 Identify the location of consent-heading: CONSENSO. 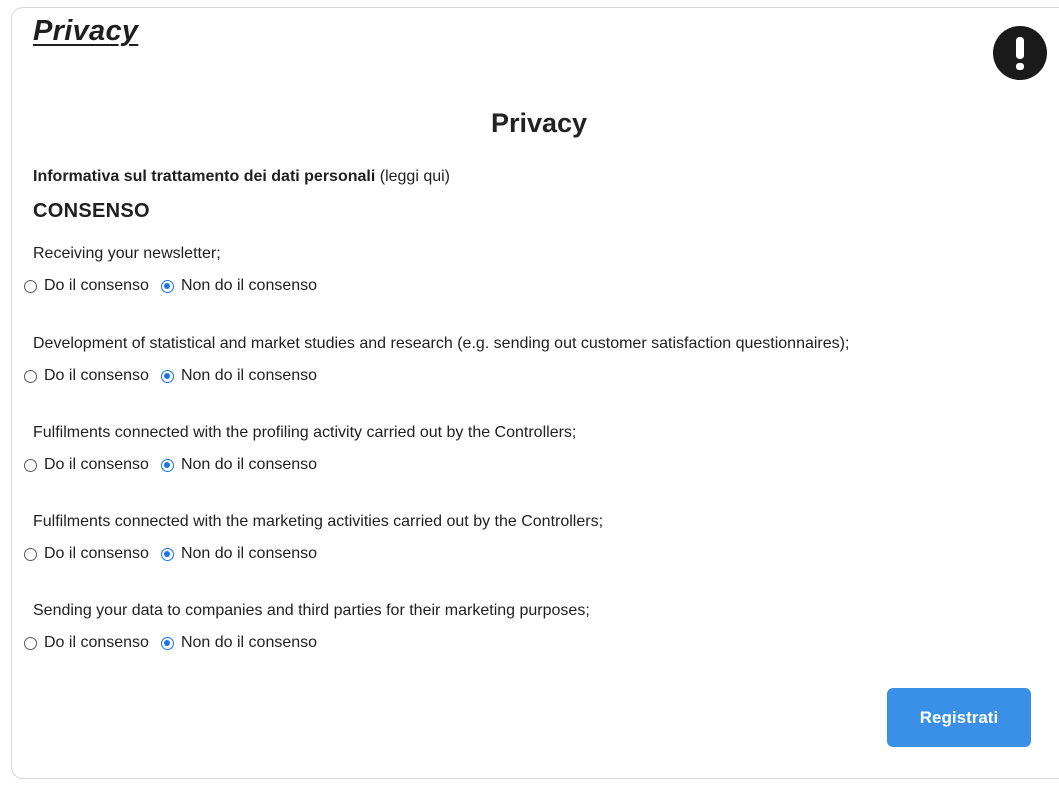
(91, 211).